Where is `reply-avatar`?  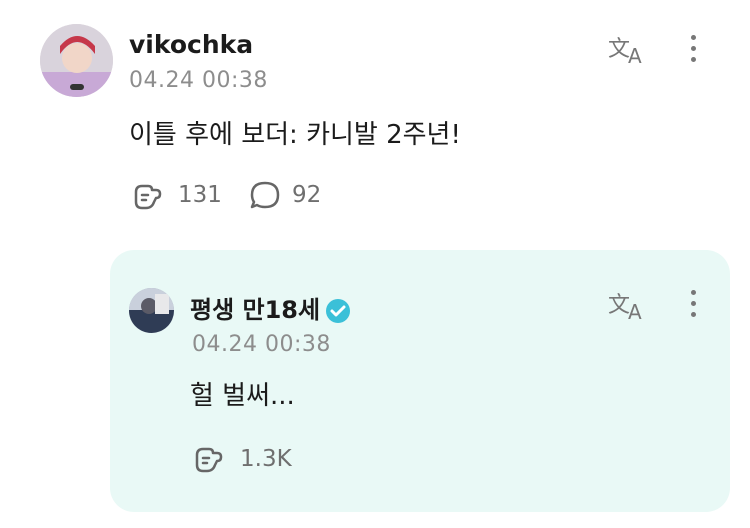 reply-avatar is located at coordinates (151, 310).